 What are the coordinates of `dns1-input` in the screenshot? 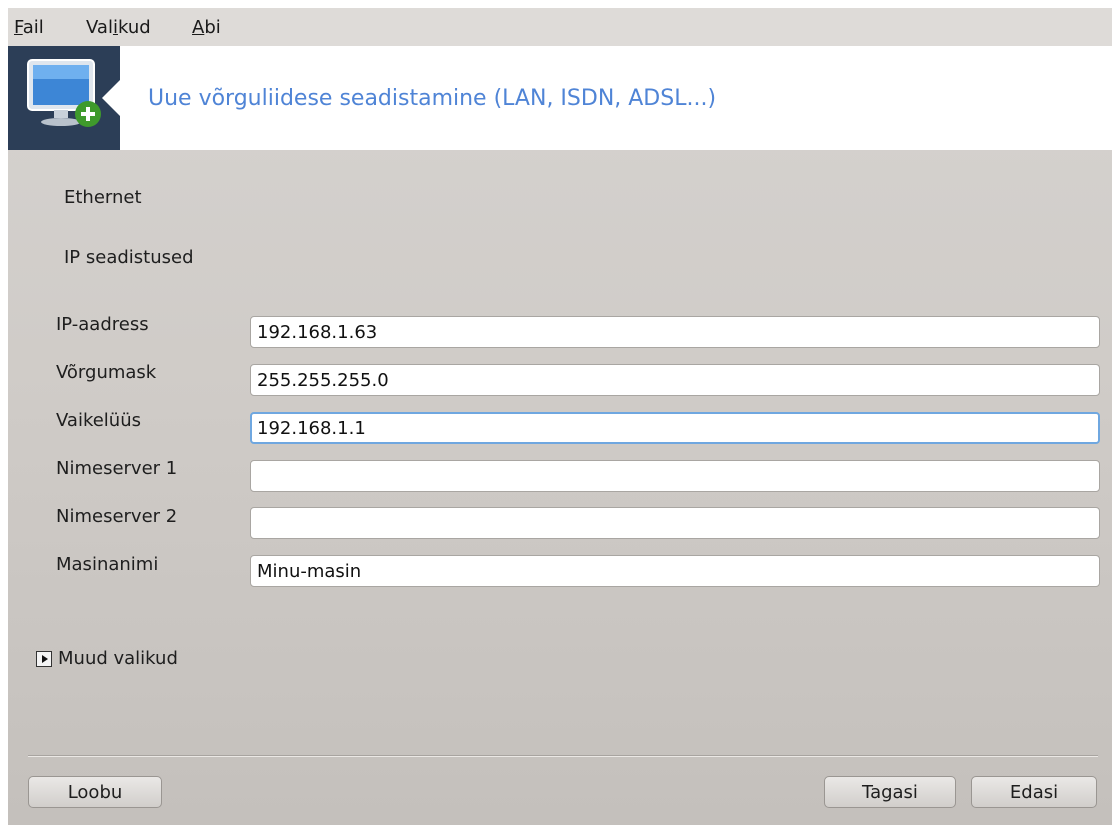 It's located at (675, 476).